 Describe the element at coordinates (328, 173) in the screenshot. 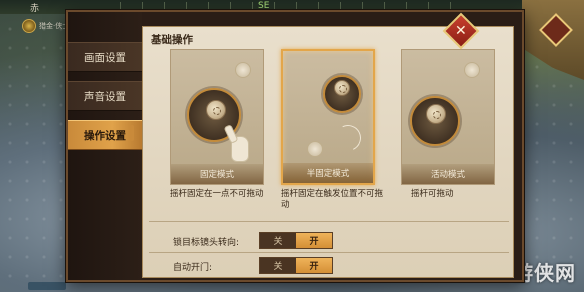

I see `mode-caption: 半固定模式` at that location.